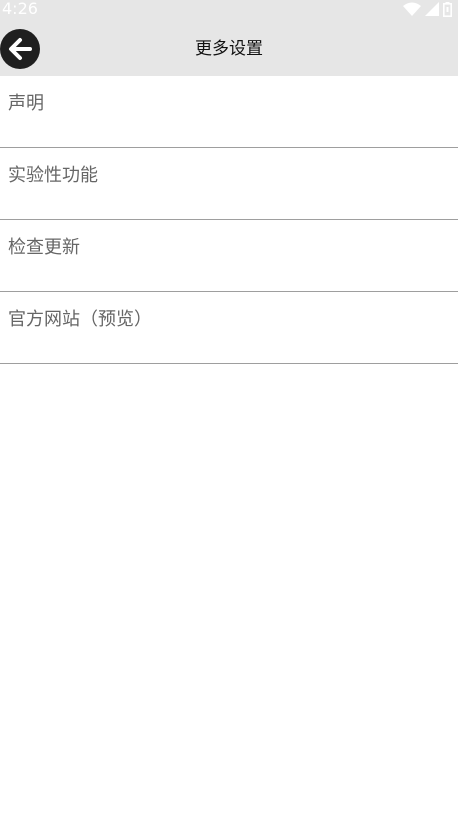  I want to click on status-bar: 4:26, so click(229, 10).